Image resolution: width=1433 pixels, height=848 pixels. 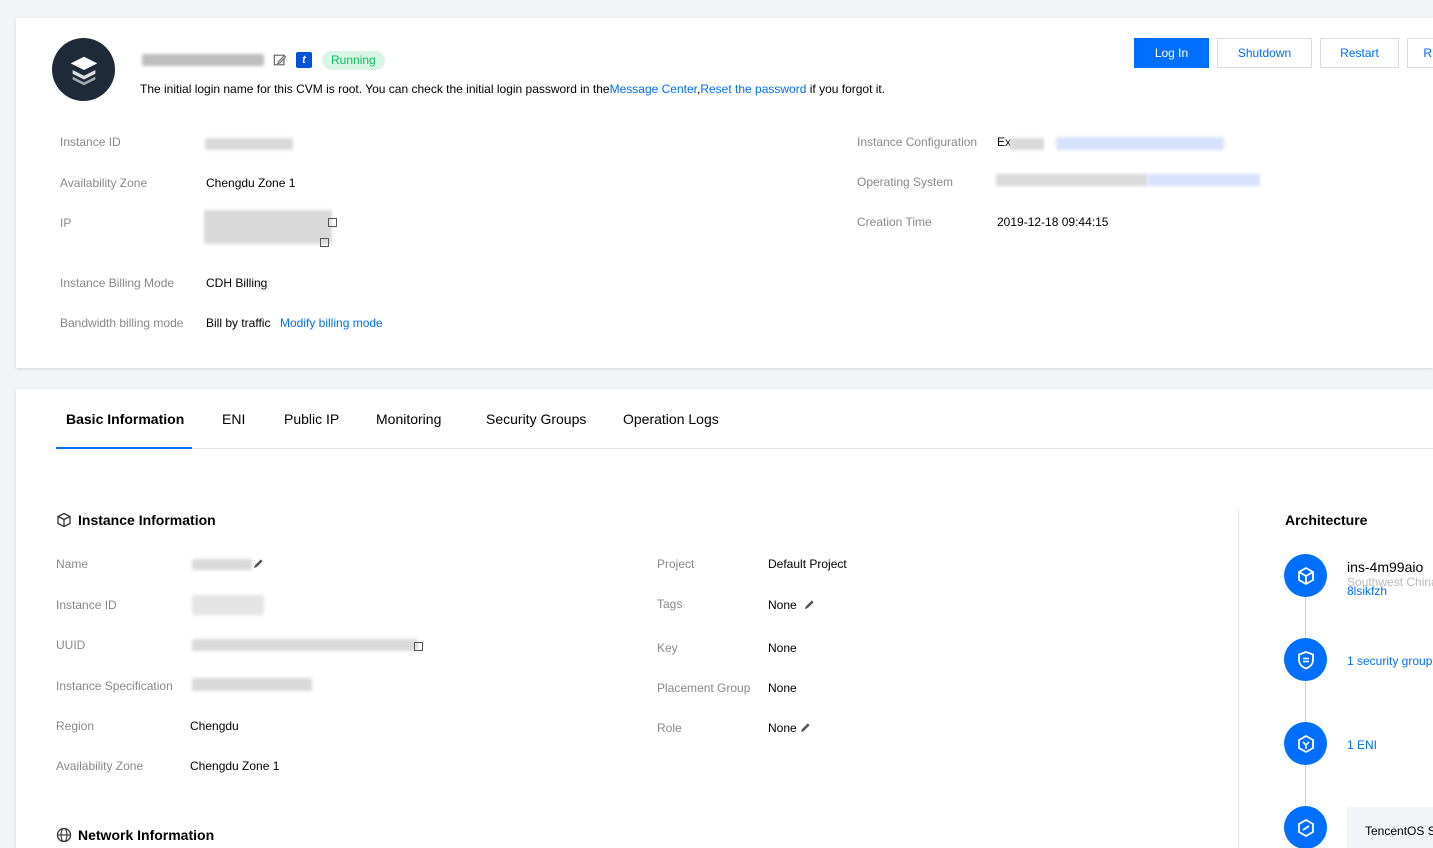 What do you see at coordinates (124, 448) in the screenshot?
I see `active-tab-underline` at bounding box center [124, 448].